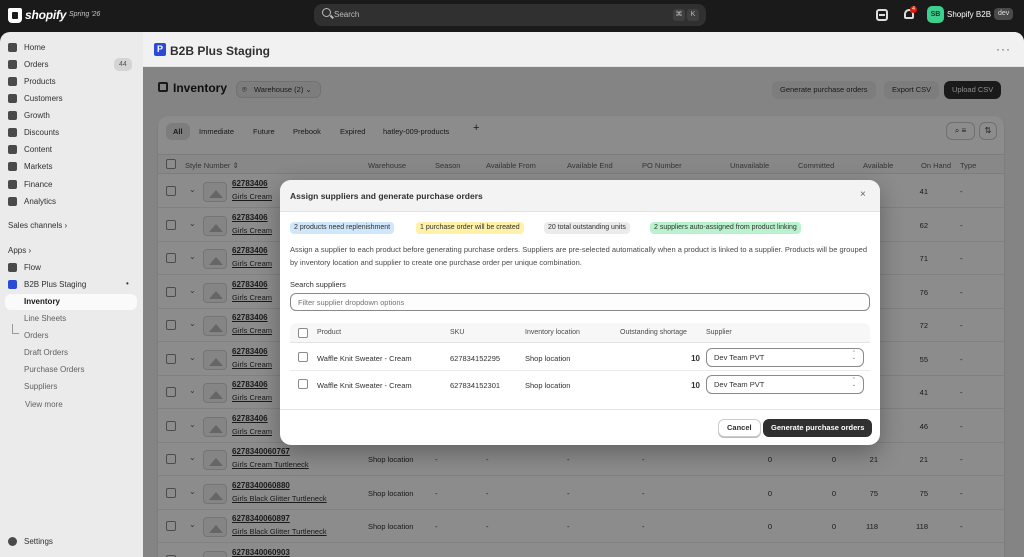 The height and width of the screenshot is (557, 1024). Describe the element at coordinates (342, 228) in the screenshot. I see `replenishment-badge: 2 products need replenishment` at that location.